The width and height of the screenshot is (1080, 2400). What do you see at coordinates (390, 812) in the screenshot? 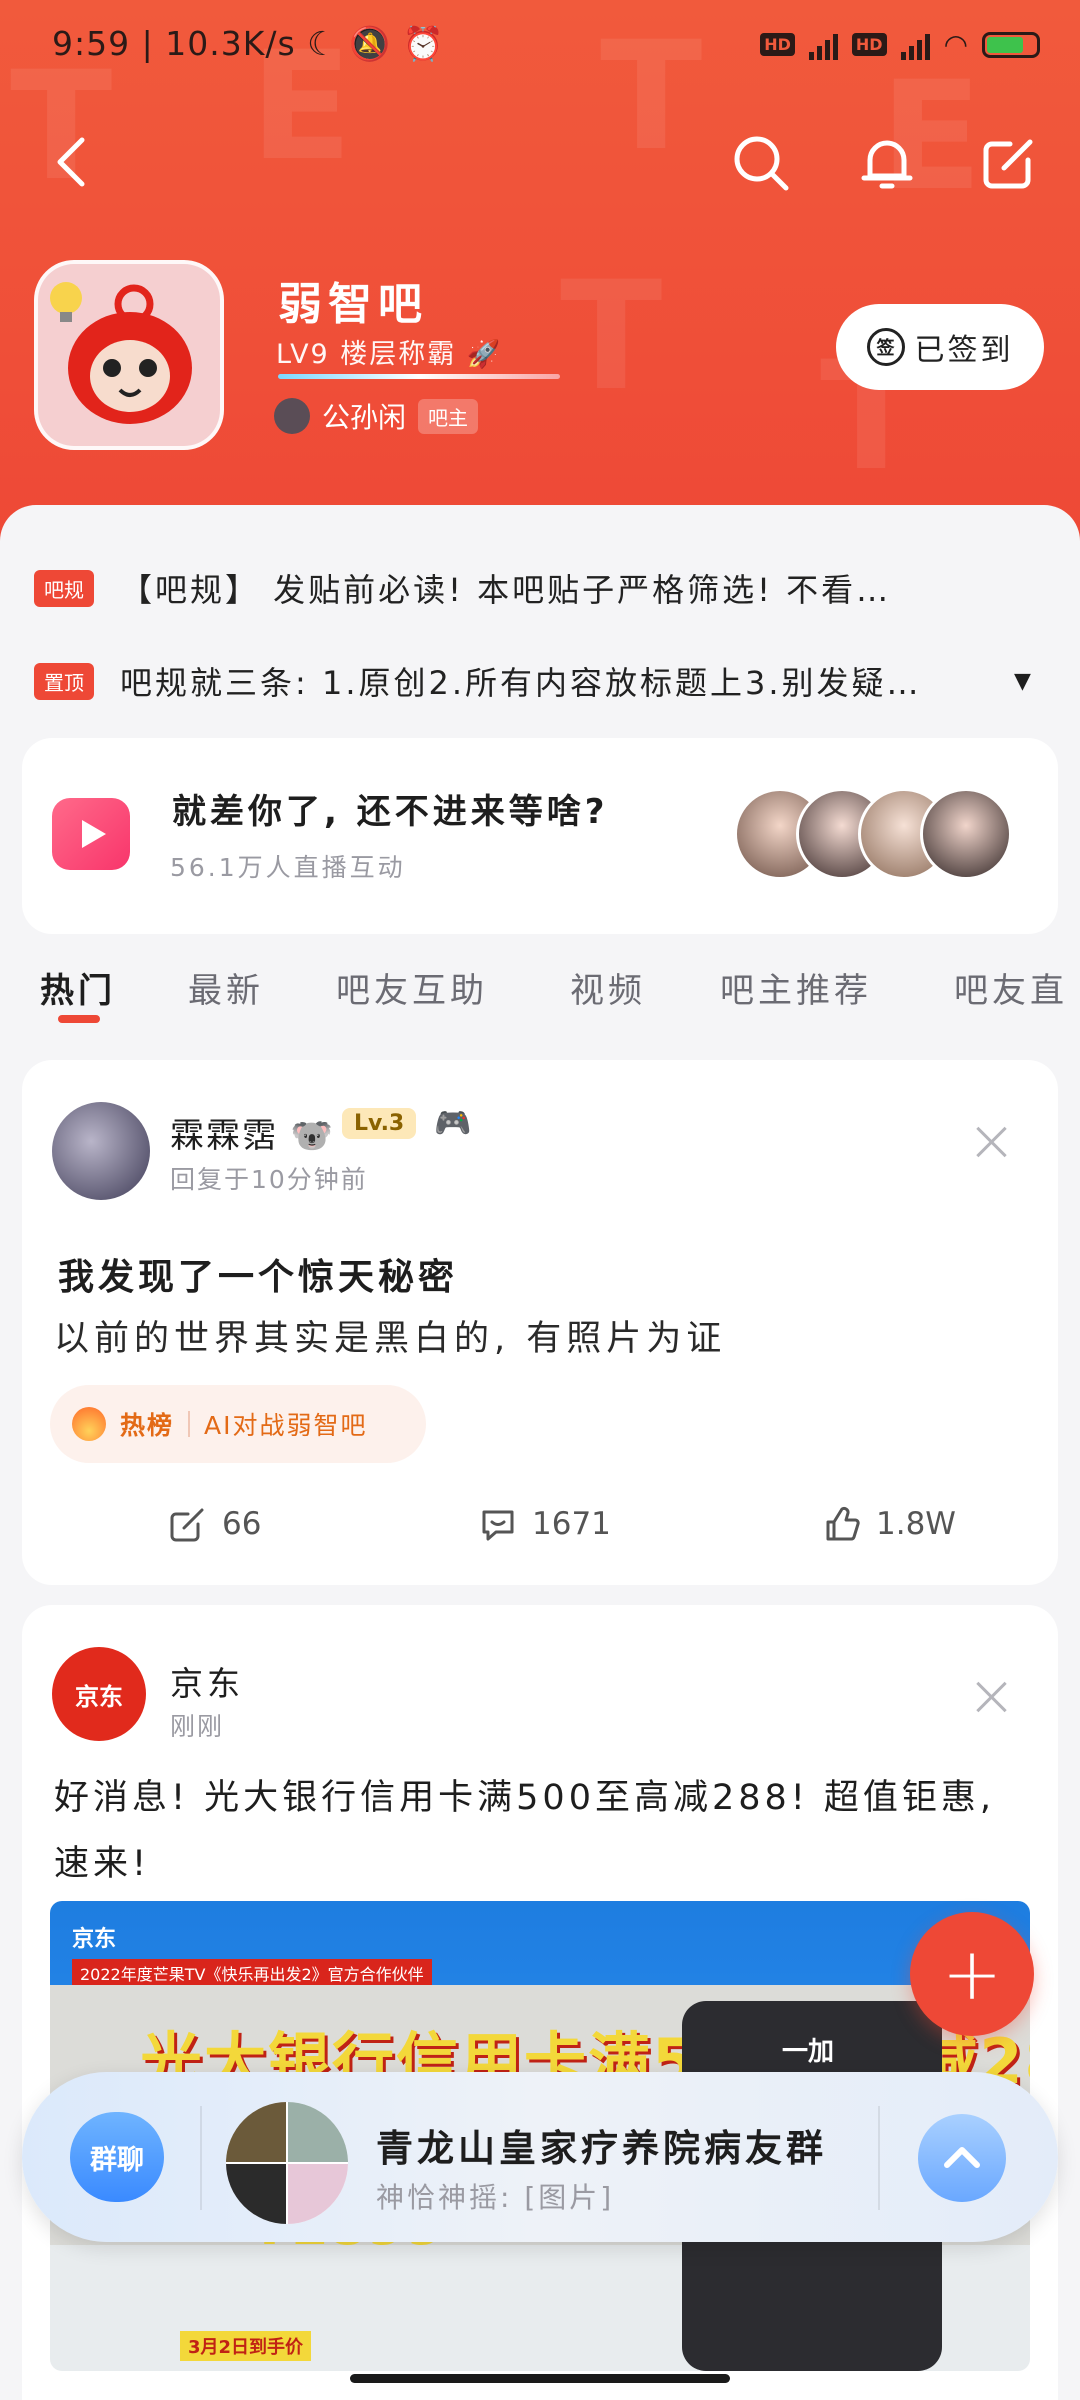
I see `live-title: 就差你了, 还不进来等啥?` at bounding box center [390, 812].